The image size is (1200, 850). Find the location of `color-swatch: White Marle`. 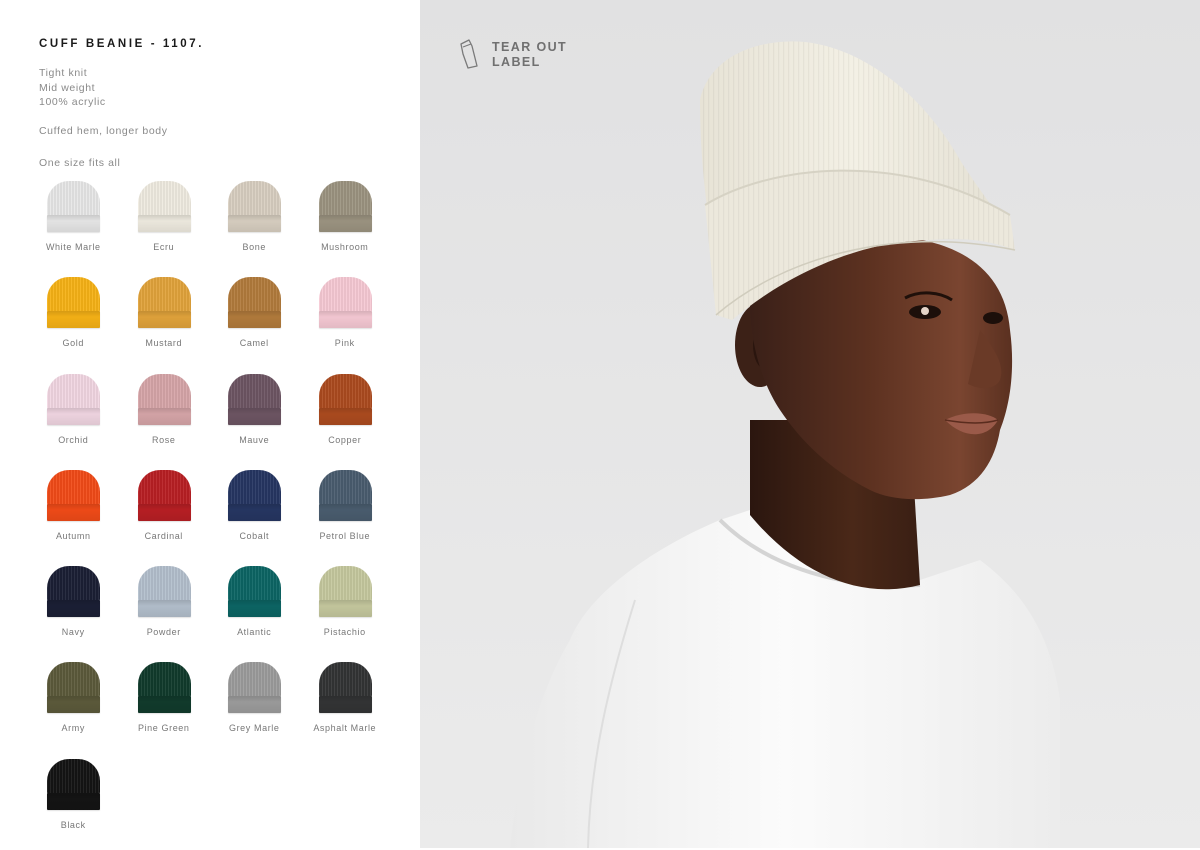

color-swatch: White Marle is located at coordinates (73, 224).